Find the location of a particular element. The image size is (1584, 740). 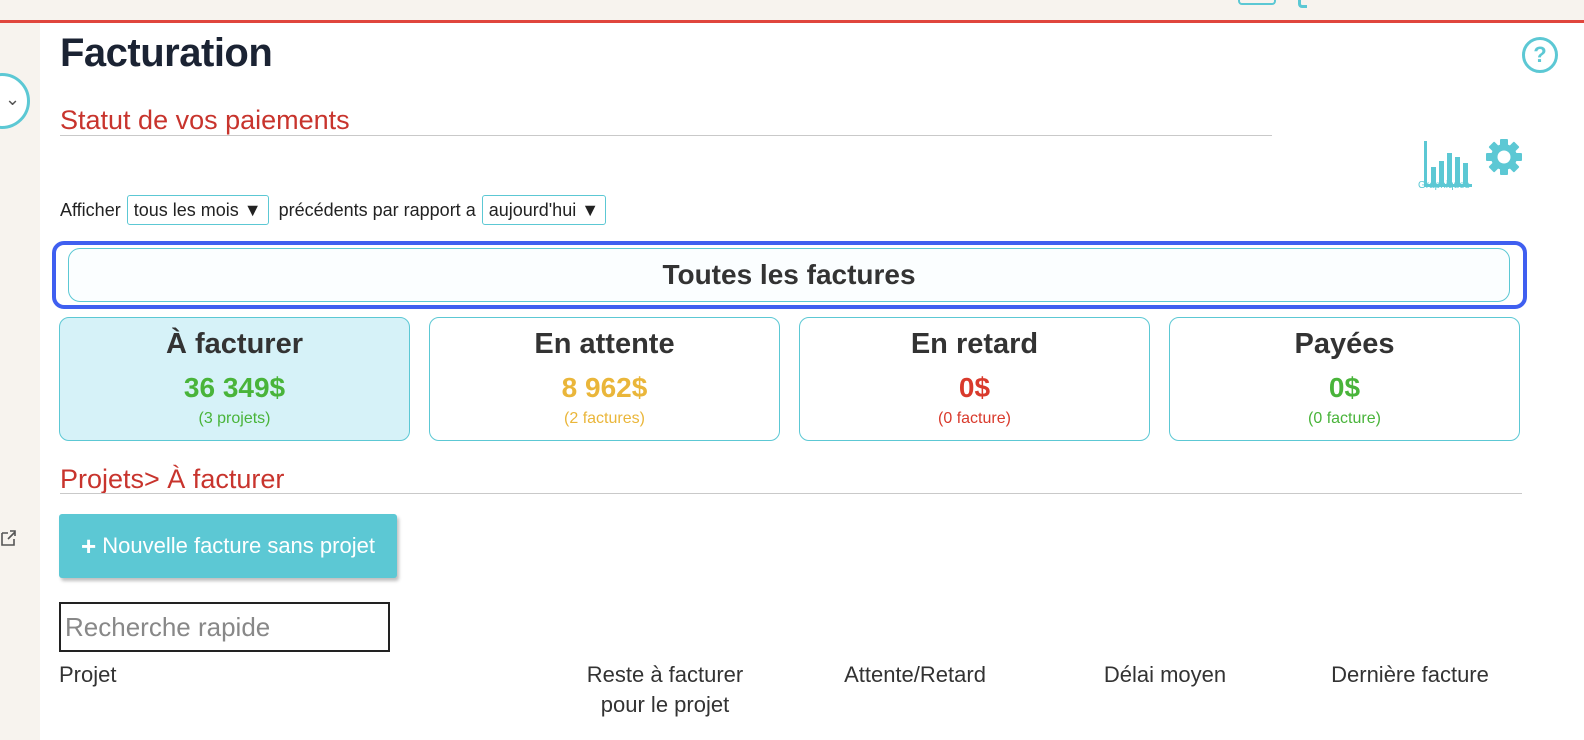

new-invoice-button: + Nouvelle facture sans projet is located at coordinates (228, 546).